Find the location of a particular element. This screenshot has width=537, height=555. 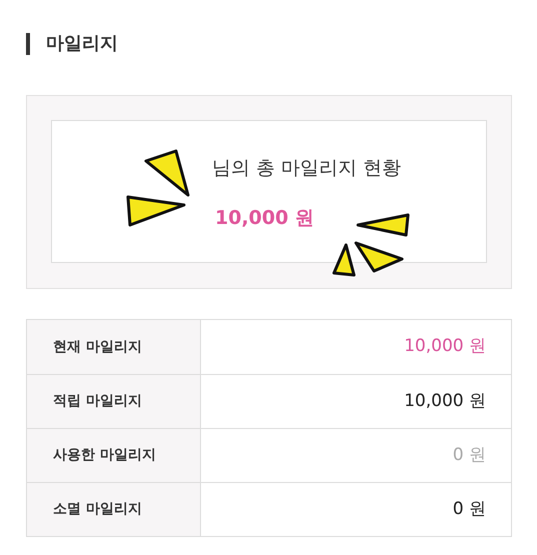

heading-bar is located at coordinates (28, 43).